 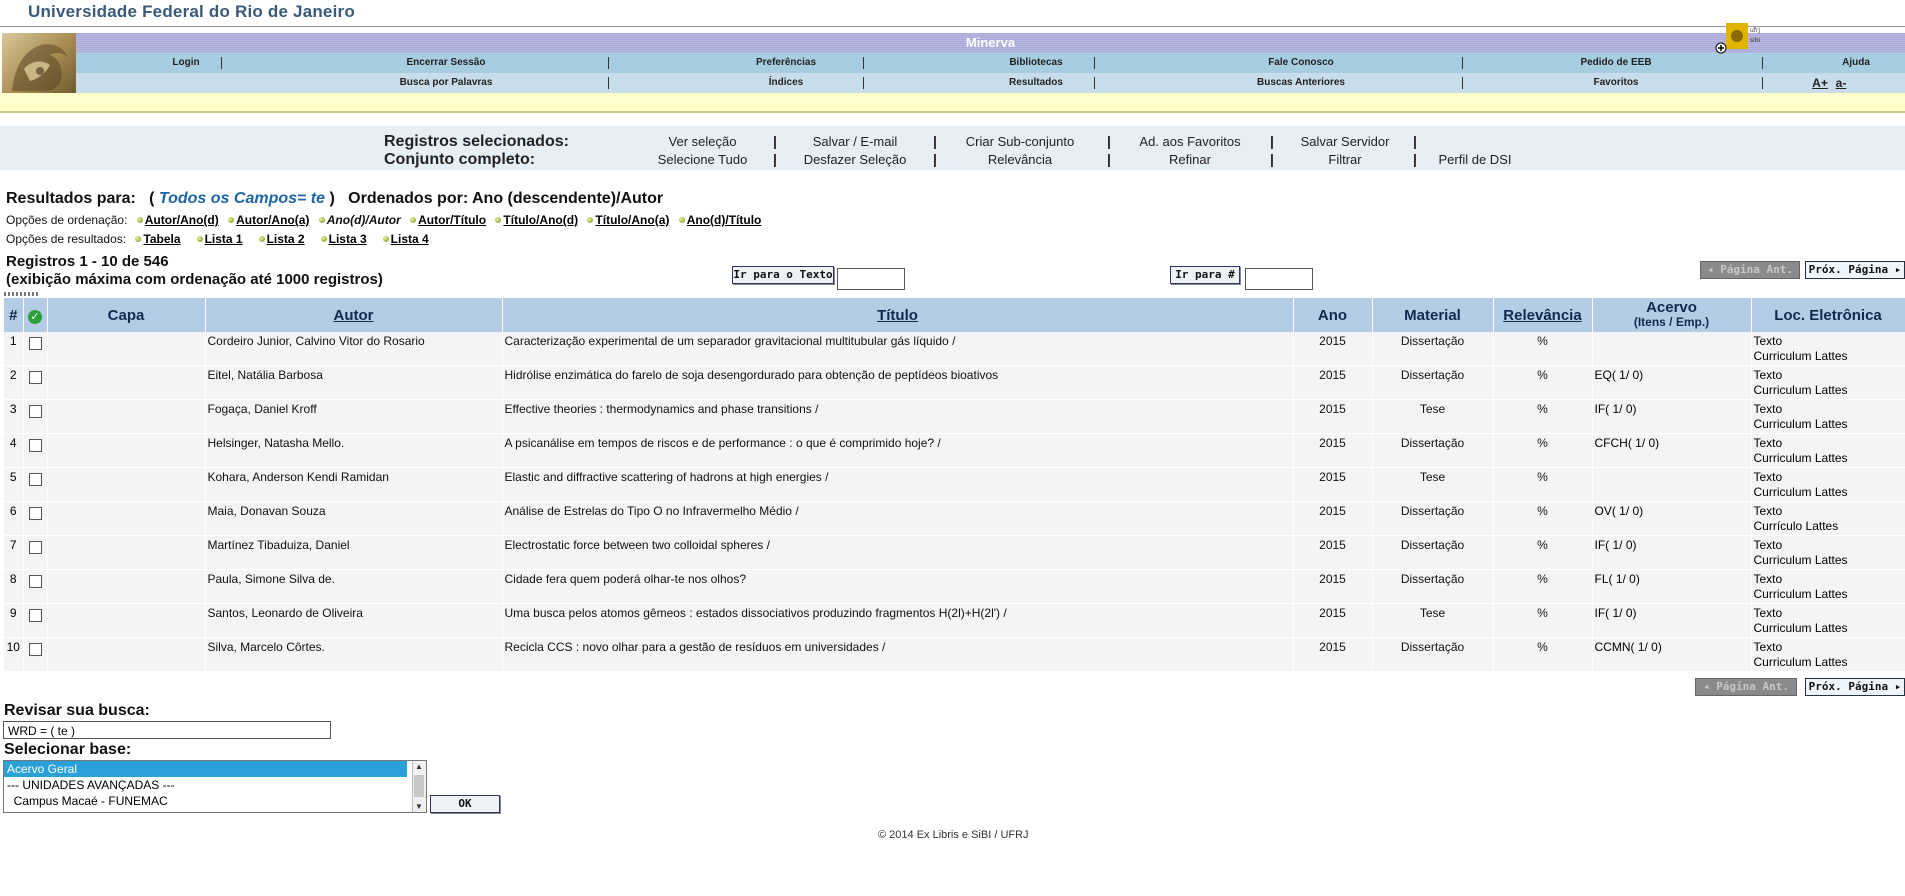 I want to click on scroll-thumb, so click(x=419, y=786).